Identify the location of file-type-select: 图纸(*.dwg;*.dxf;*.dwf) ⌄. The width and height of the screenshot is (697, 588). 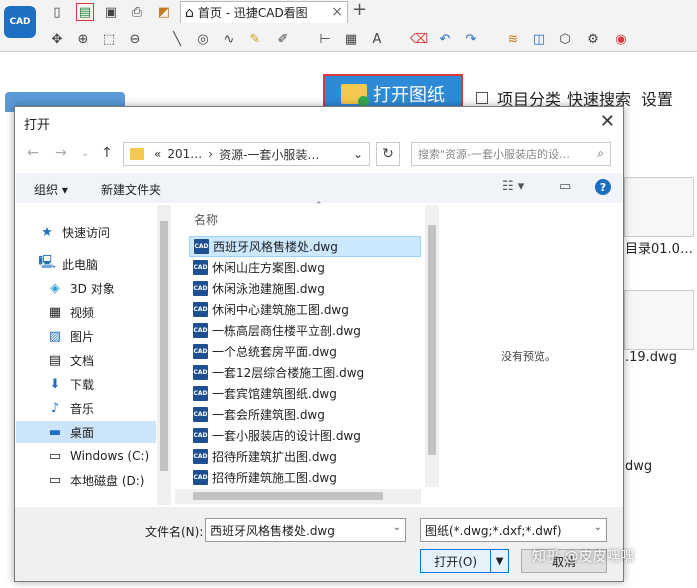
(513, 530).